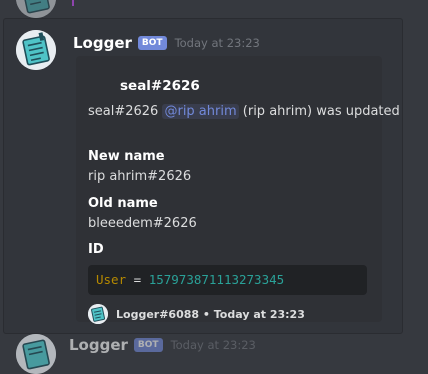 The height and width of the screenshot is (374, 428). I want to click on code-value: 157973871113273345, so click(216, 279).